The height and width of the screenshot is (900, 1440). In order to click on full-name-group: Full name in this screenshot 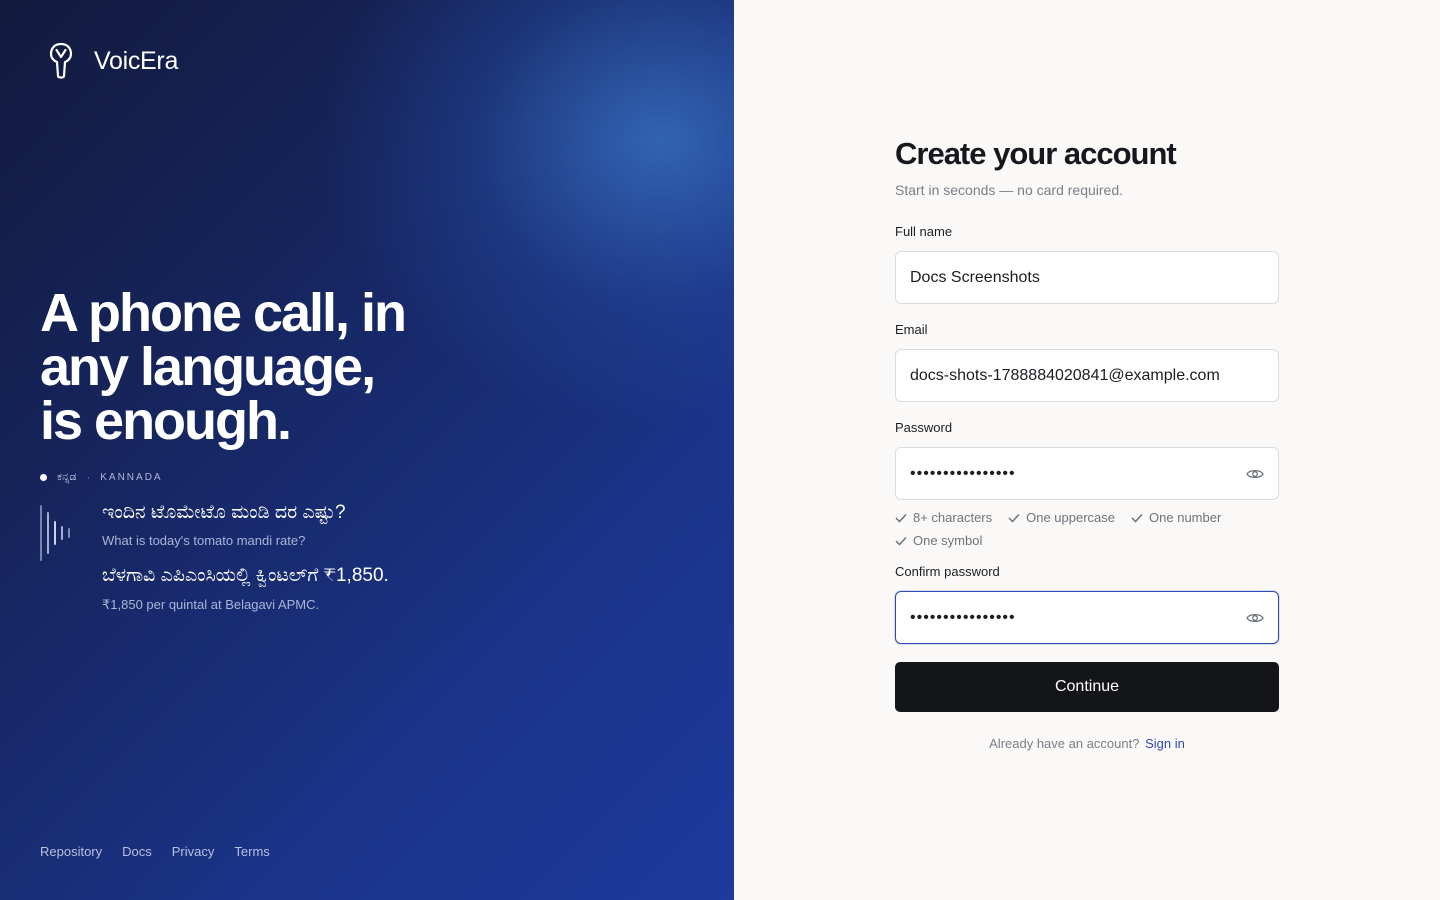, I will do `click(1087, 264)`.